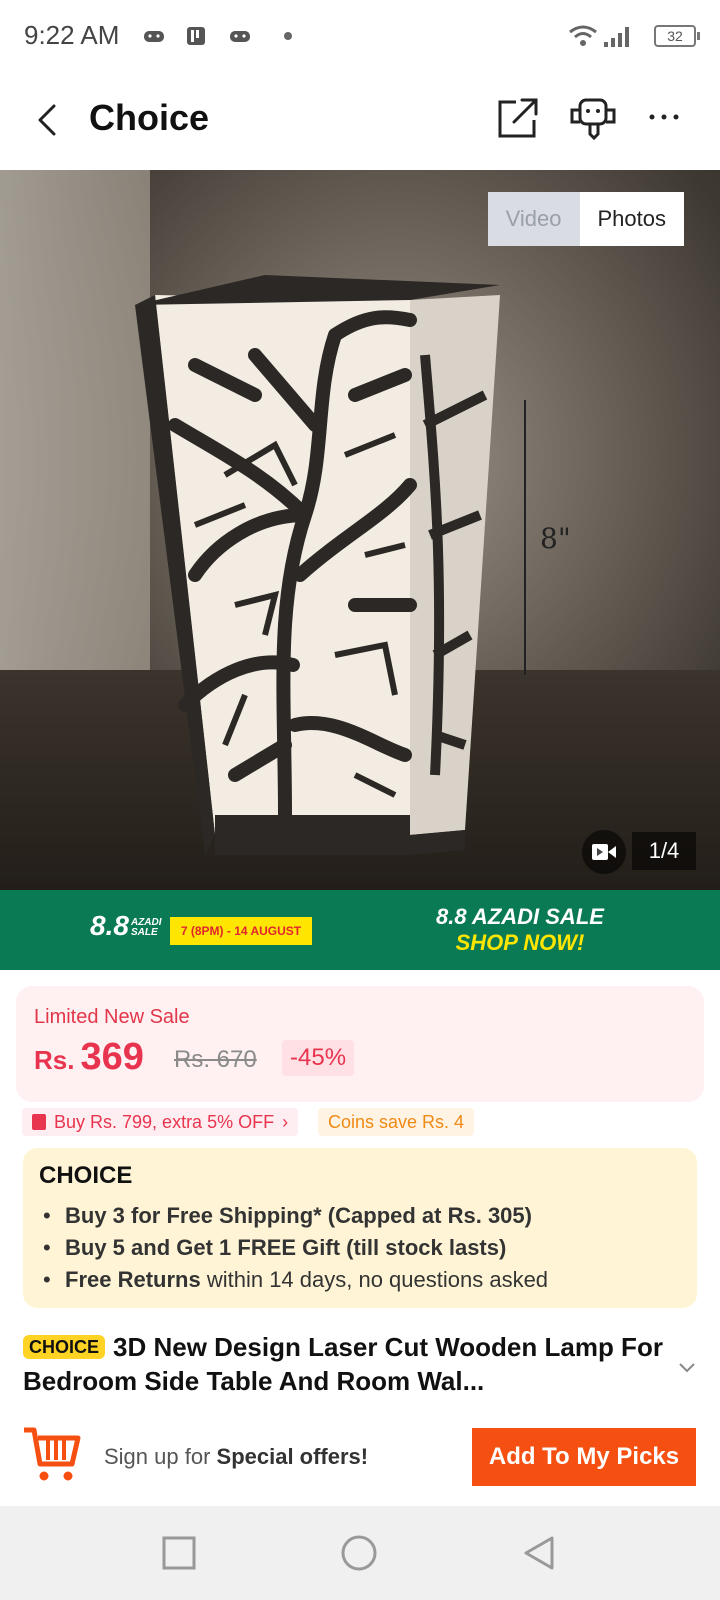  I want to click on voucher-promo: Buy Rs. 799, extra 5% OFF ›, so click(160, 1122).